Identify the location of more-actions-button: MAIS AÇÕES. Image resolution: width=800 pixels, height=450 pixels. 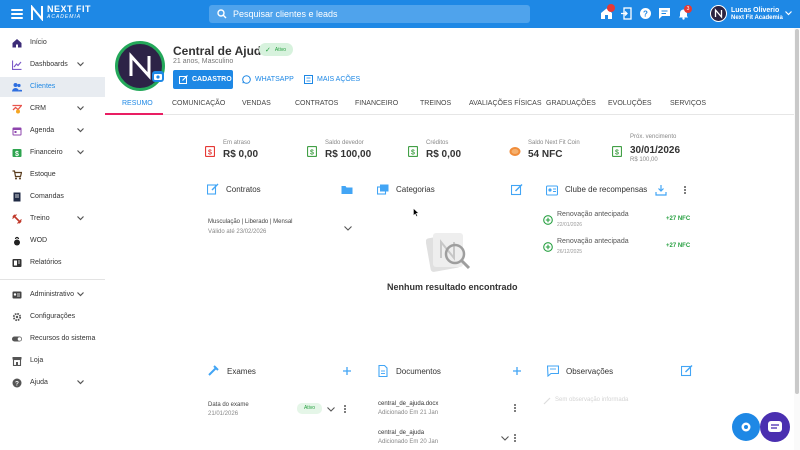
(332, 79).